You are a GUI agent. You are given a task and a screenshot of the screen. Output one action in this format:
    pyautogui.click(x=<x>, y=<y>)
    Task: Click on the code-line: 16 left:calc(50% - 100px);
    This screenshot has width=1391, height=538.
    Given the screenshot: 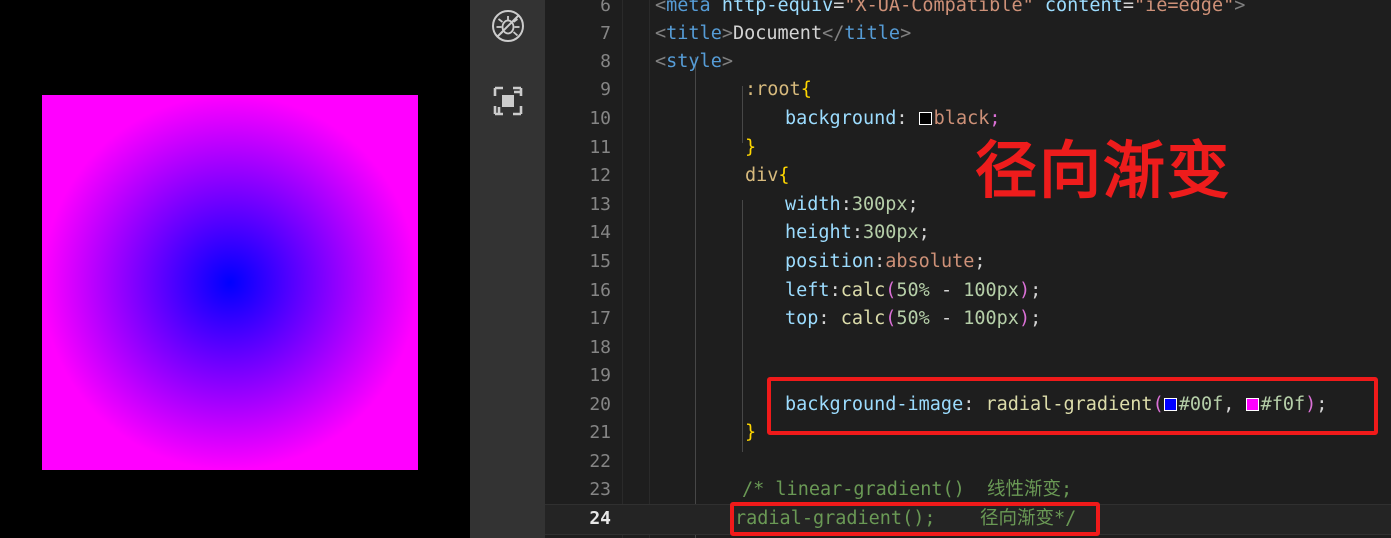 What is the action you would take?
    pyautogui.click(x=968, y=291)
    